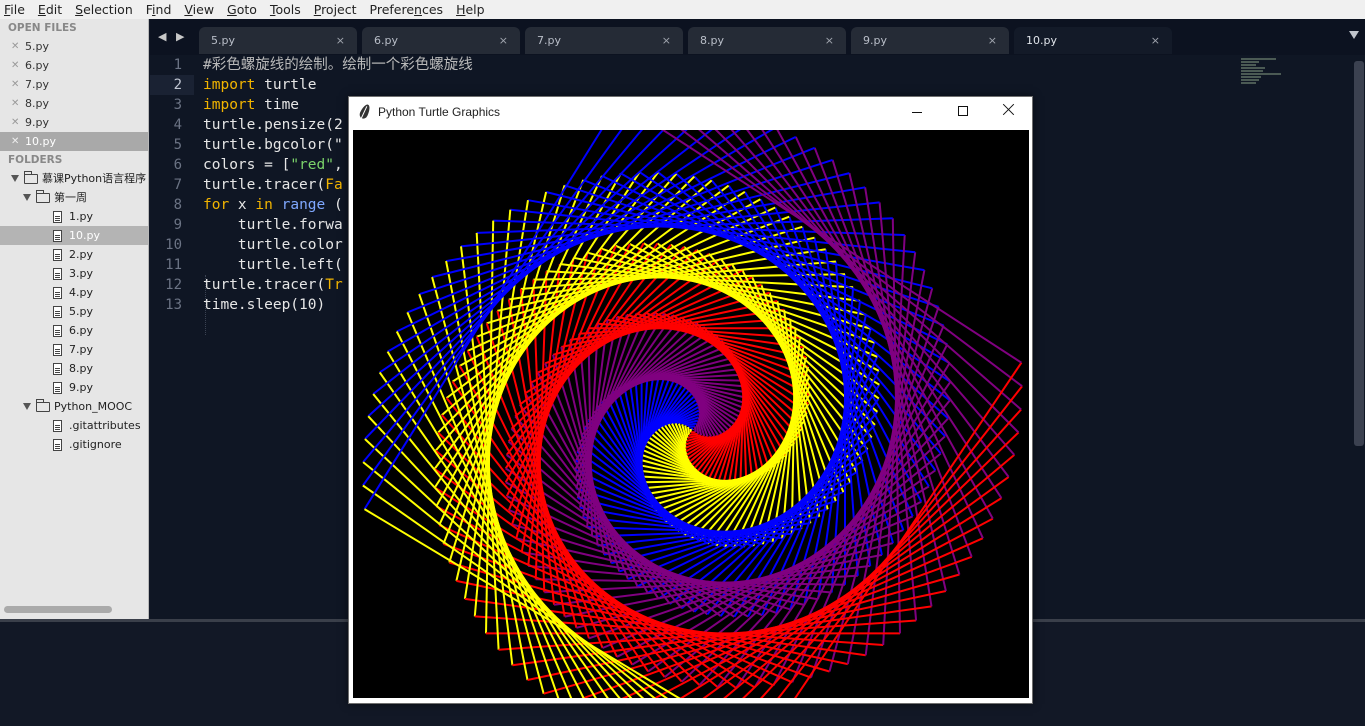 The image size is (1365, 726). Describe the element at coordinates (177, 185) in the screenshot. I see `line-number: 7` at that location.